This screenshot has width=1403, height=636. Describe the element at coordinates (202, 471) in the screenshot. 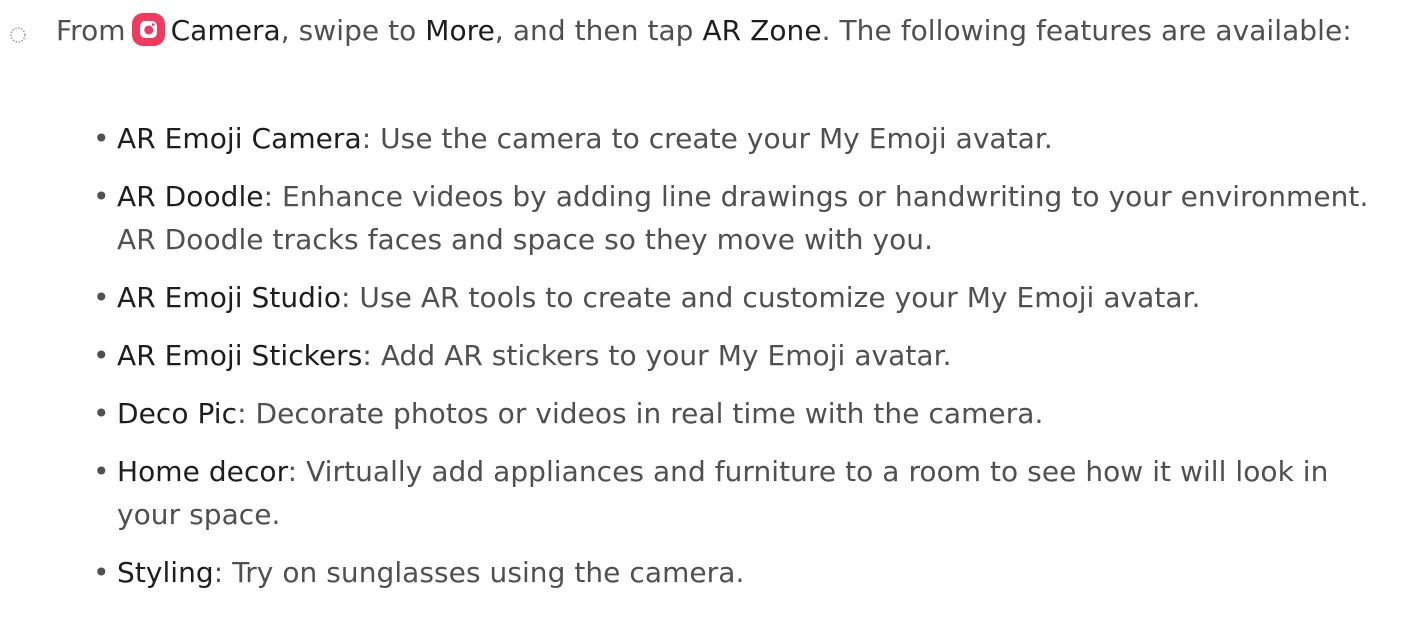

I see `feature-name: Home decor` at that location.